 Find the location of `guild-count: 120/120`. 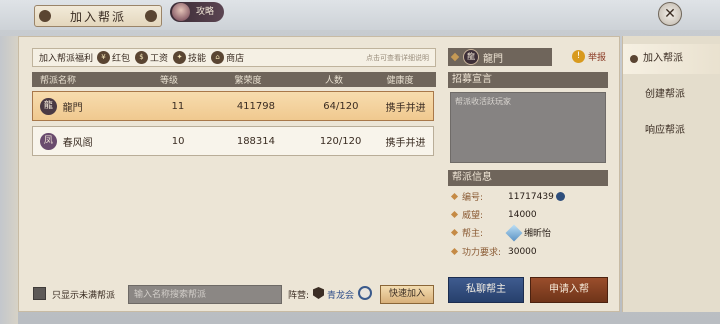

guild-count: 120/120 is located at coordinates (340, 141).